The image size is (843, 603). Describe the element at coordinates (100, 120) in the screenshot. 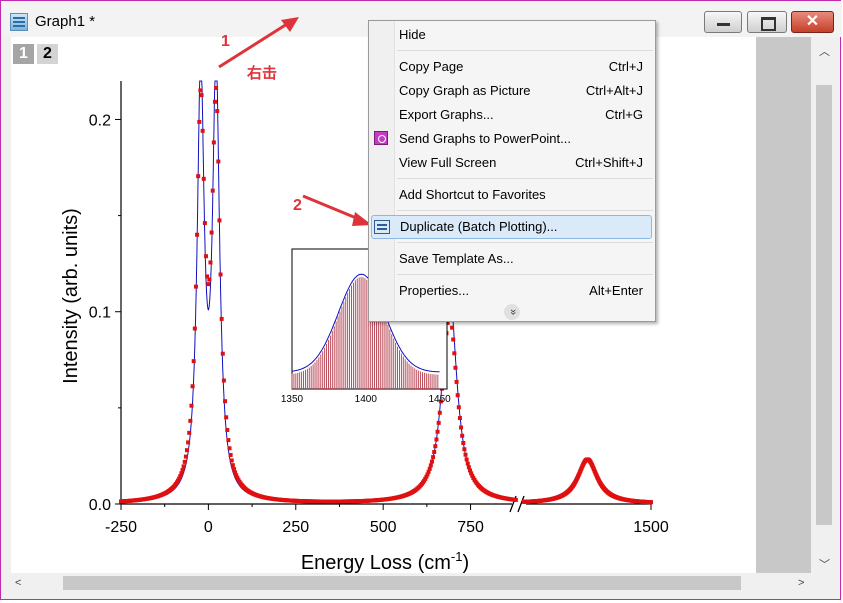

I see `y-tick-label: 0.2` at that location.